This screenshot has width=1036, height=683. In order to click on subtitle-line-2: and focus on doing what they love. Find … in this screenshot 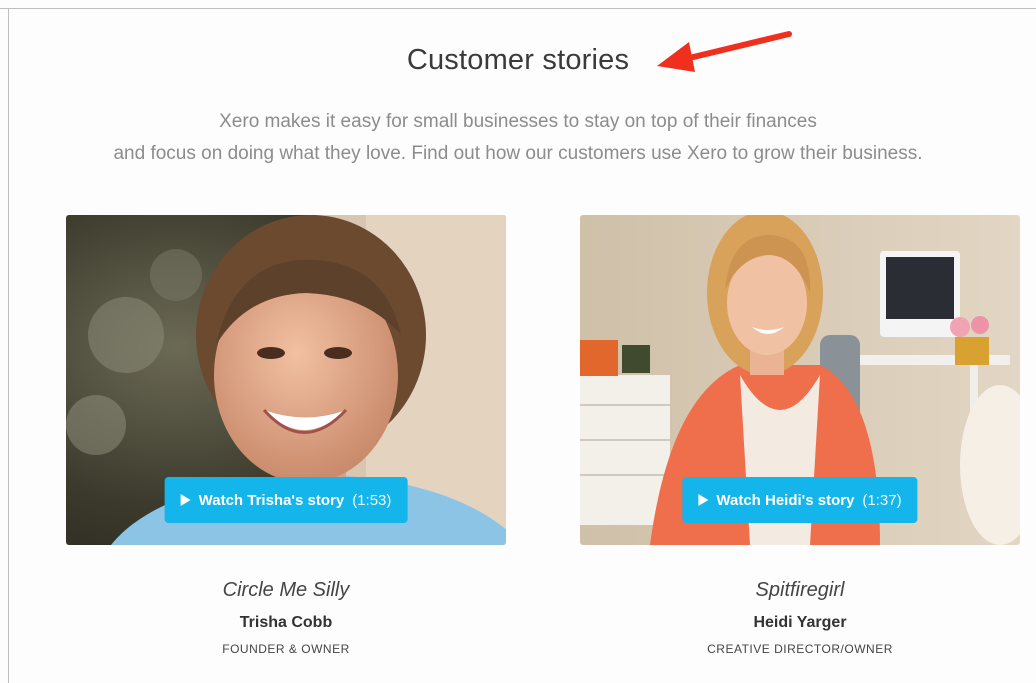, I will do `click(518, 153)`.